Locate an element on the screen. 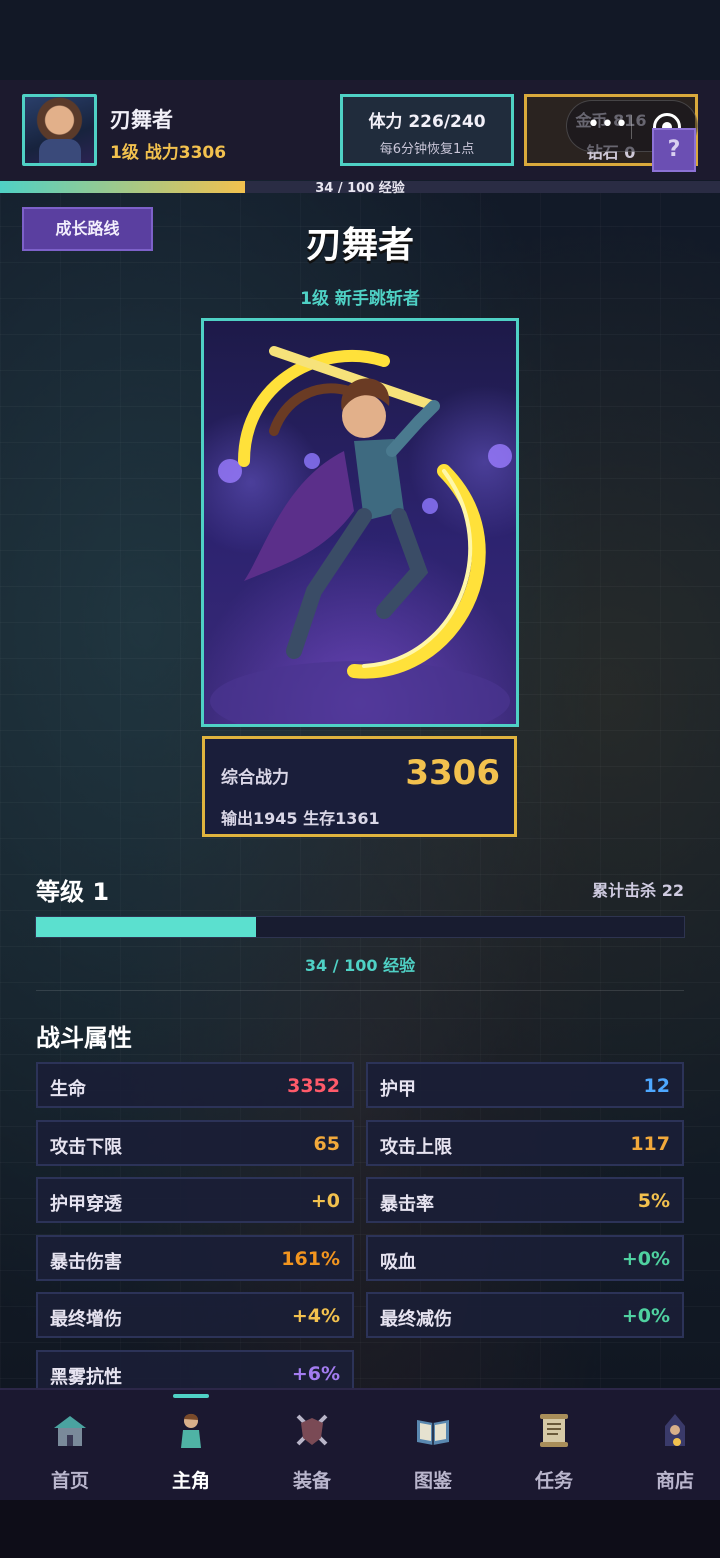 The image size is (720, 1558). stat-value: 5% is located at coordinates (653, 1201).